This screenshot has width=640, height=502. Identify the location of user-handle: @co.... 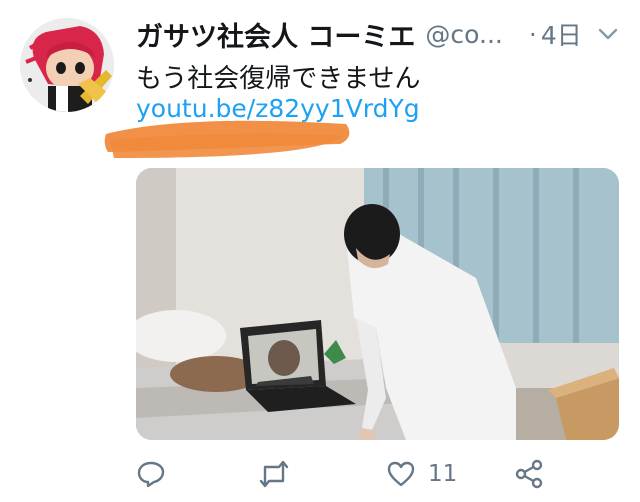
(463, 34).